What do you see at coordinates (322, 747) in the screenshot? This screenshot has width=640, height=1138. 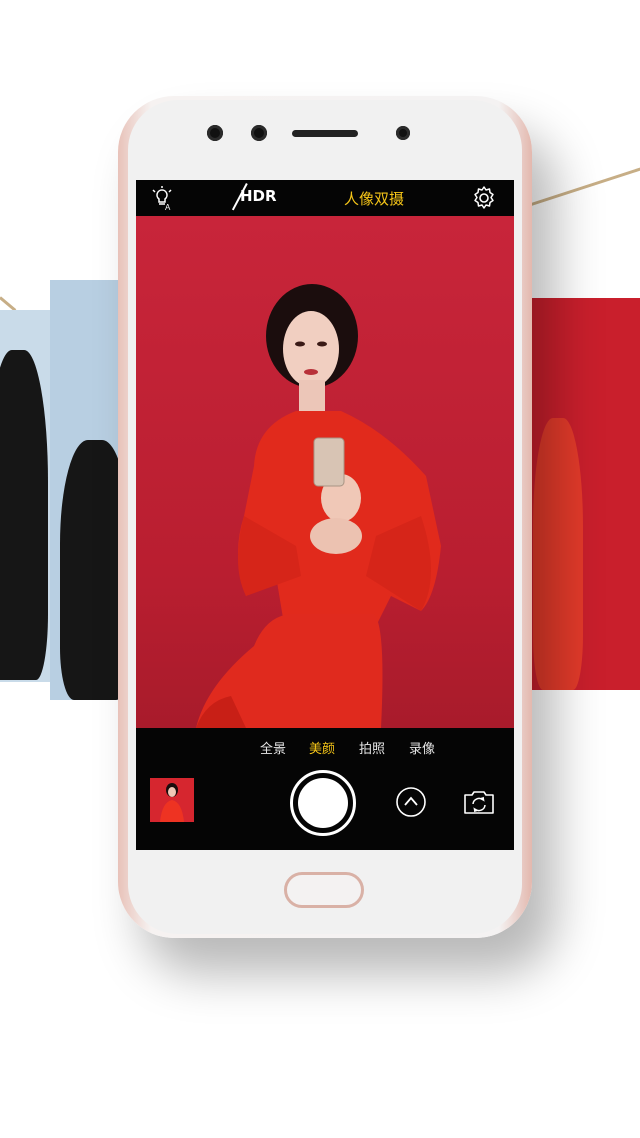 I see `mode-beauty: 美颜` at bounding box center [322, 747].